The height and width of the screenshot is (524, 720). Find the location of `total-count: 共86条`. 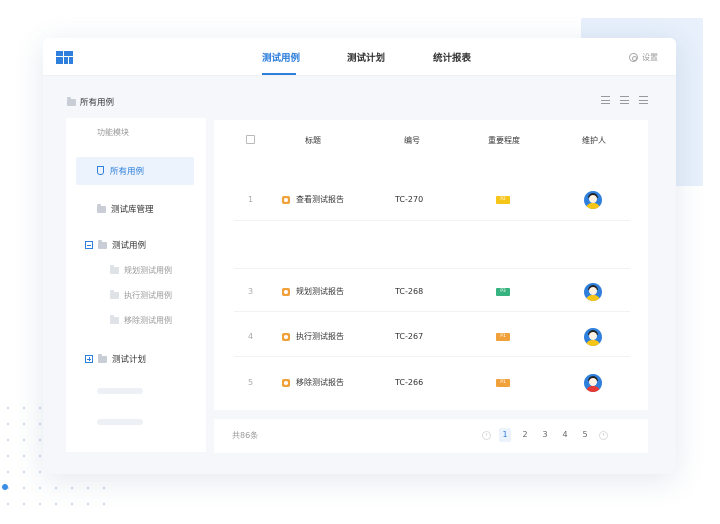

total-count: 共86条 is located at coordinates (245, 435).